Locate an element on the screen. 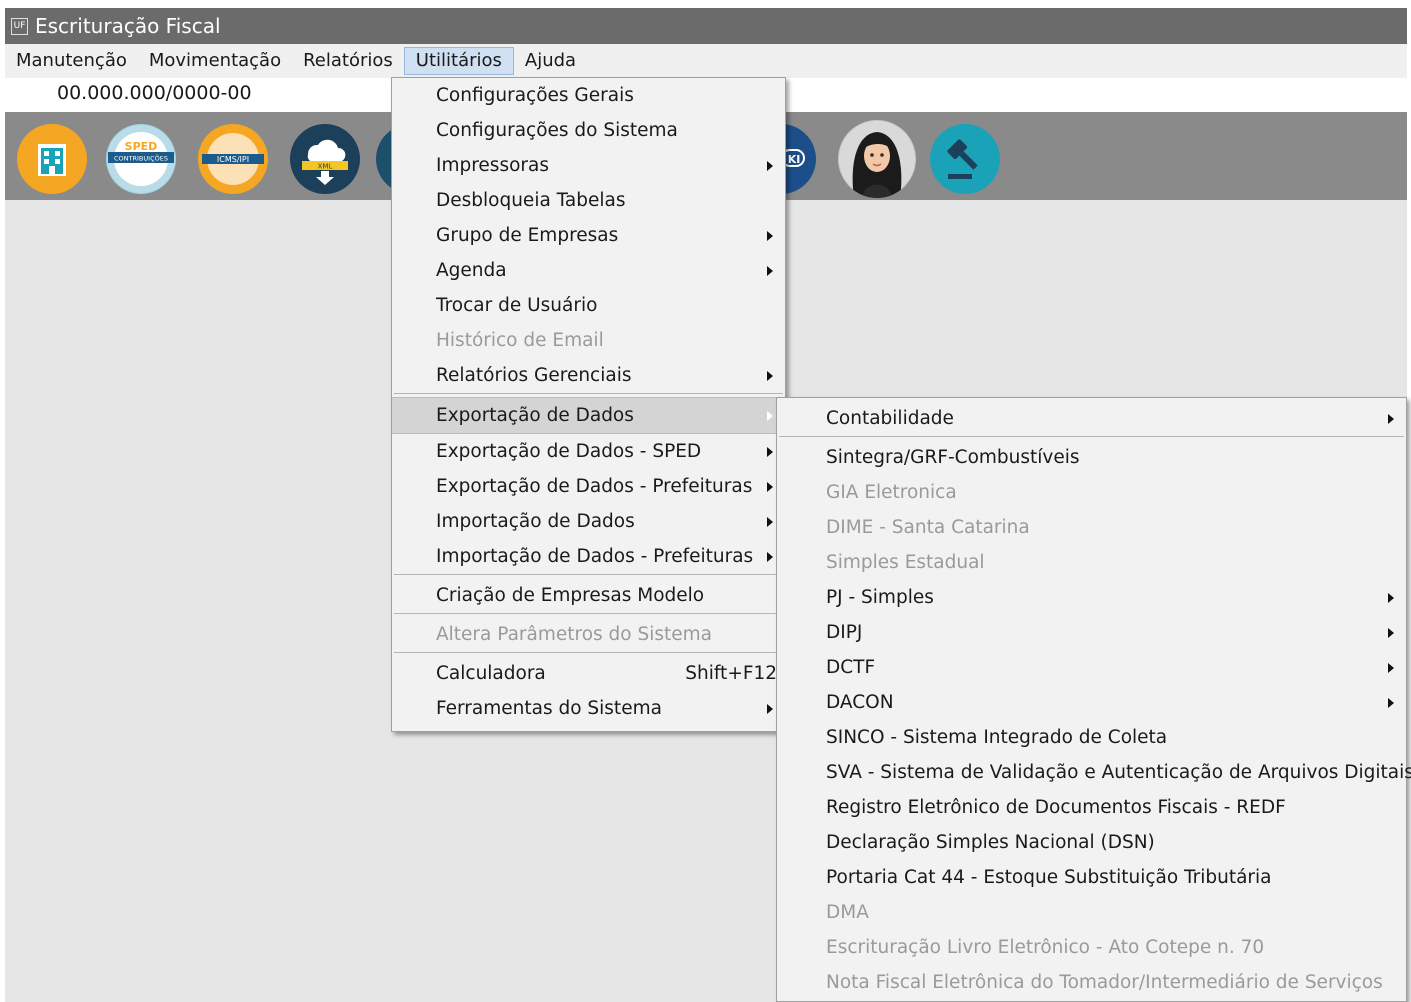 The image size is (1411, 1002). menu-item-relatorios-gerenciais: Relatórios Gerenciais is located at coordinates (588, 375).